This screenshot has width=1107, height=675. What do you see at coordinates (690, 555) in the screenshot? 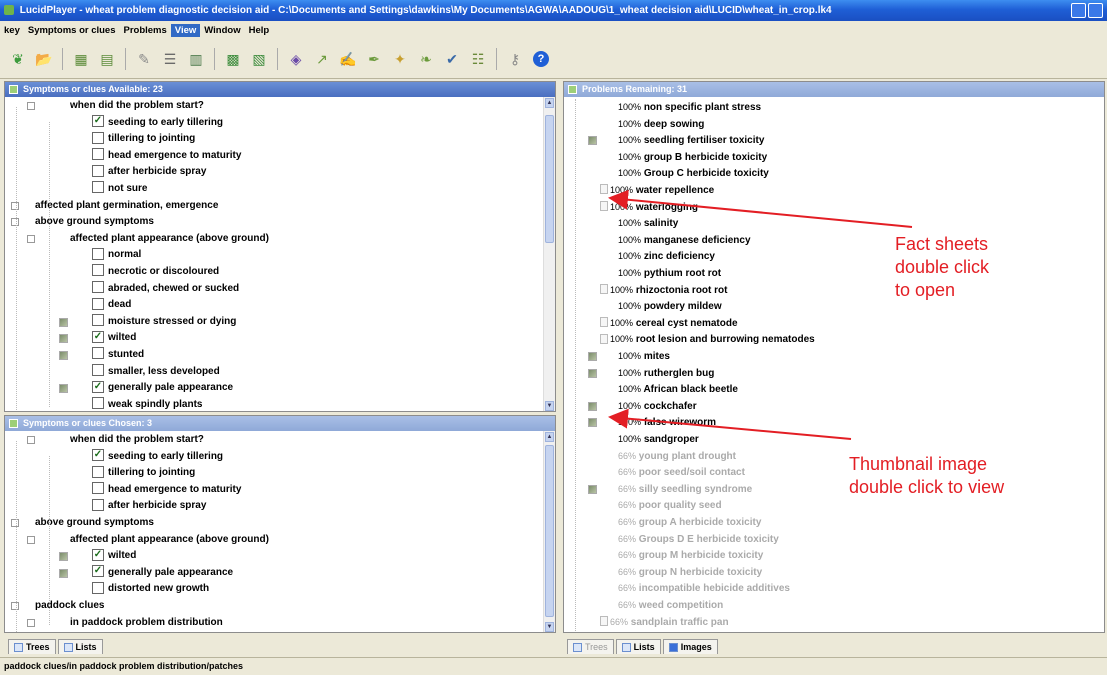
I see `problem-item: 66% group M herbicide toxicity` at bounding box center [690, 555].